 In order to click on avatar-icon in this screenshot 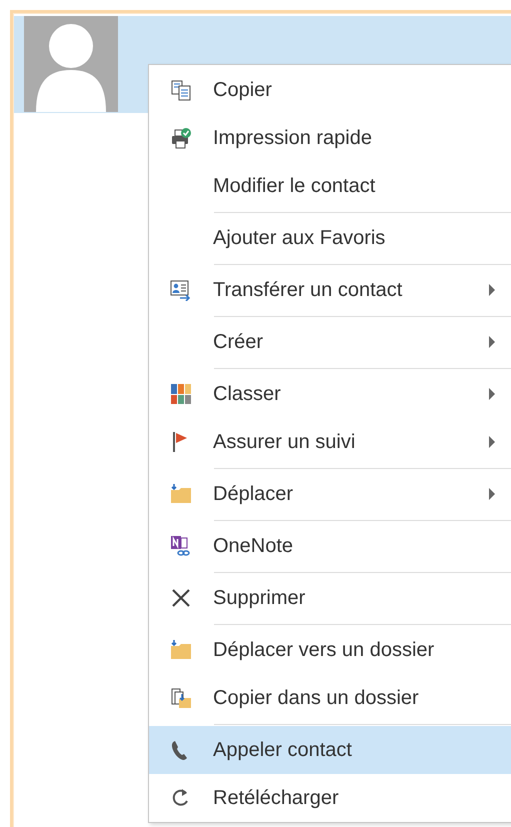, I will do `click(71, 64)`.